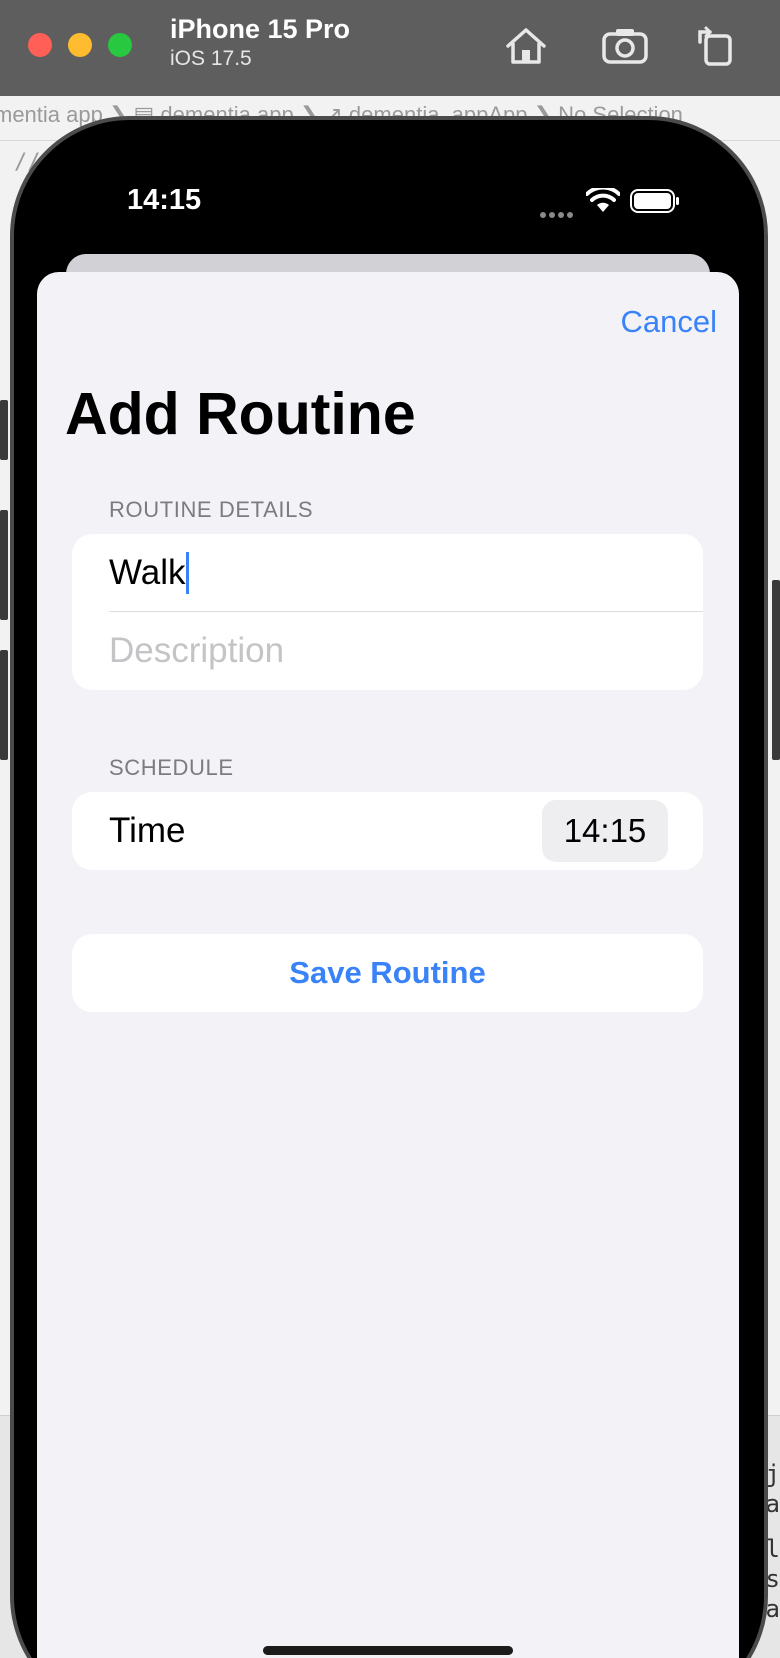  Describe the element at coordinates (80, 45) in the screenshot. I see `minimize-window-button` at that location.